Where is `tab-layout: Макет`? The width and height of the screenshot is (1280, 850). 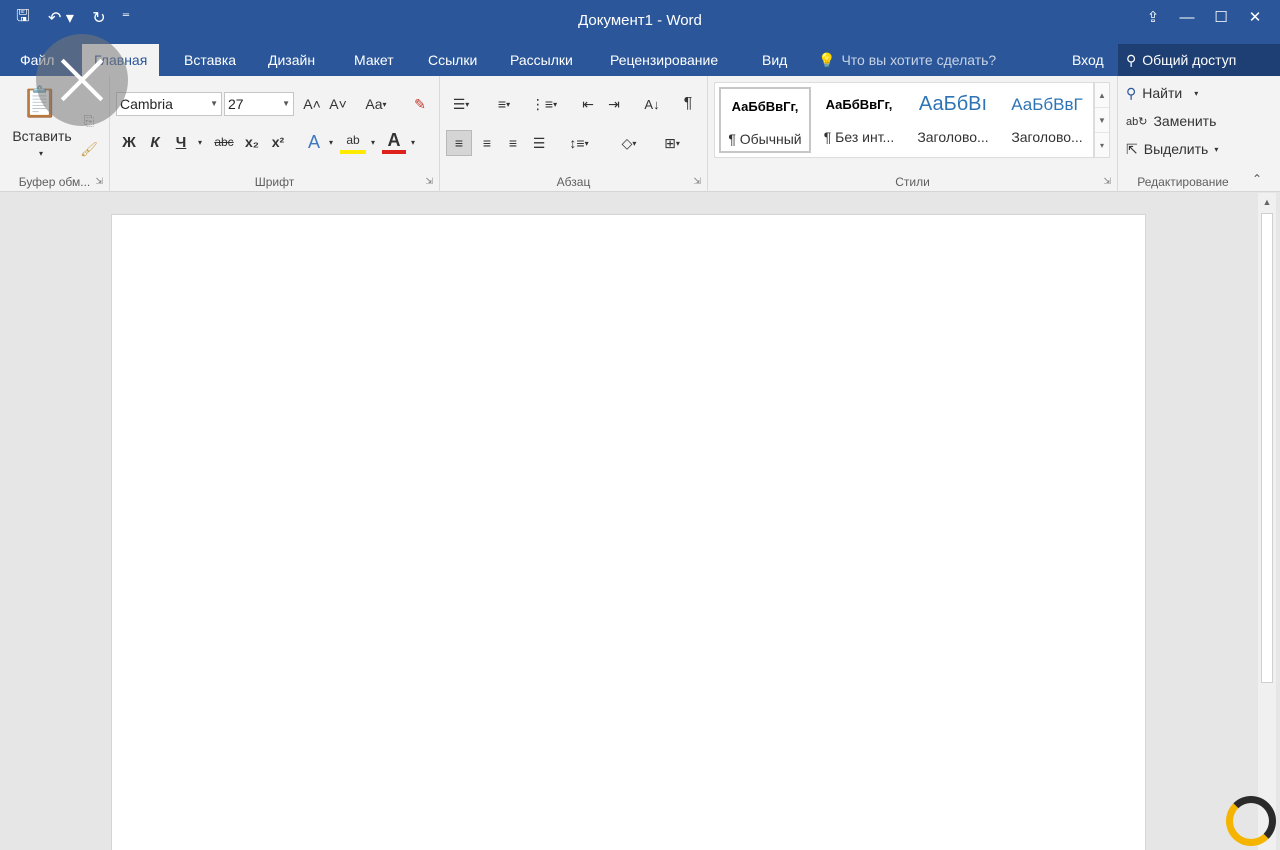 tab-layout: Макет is located at coordinates (374, 60).